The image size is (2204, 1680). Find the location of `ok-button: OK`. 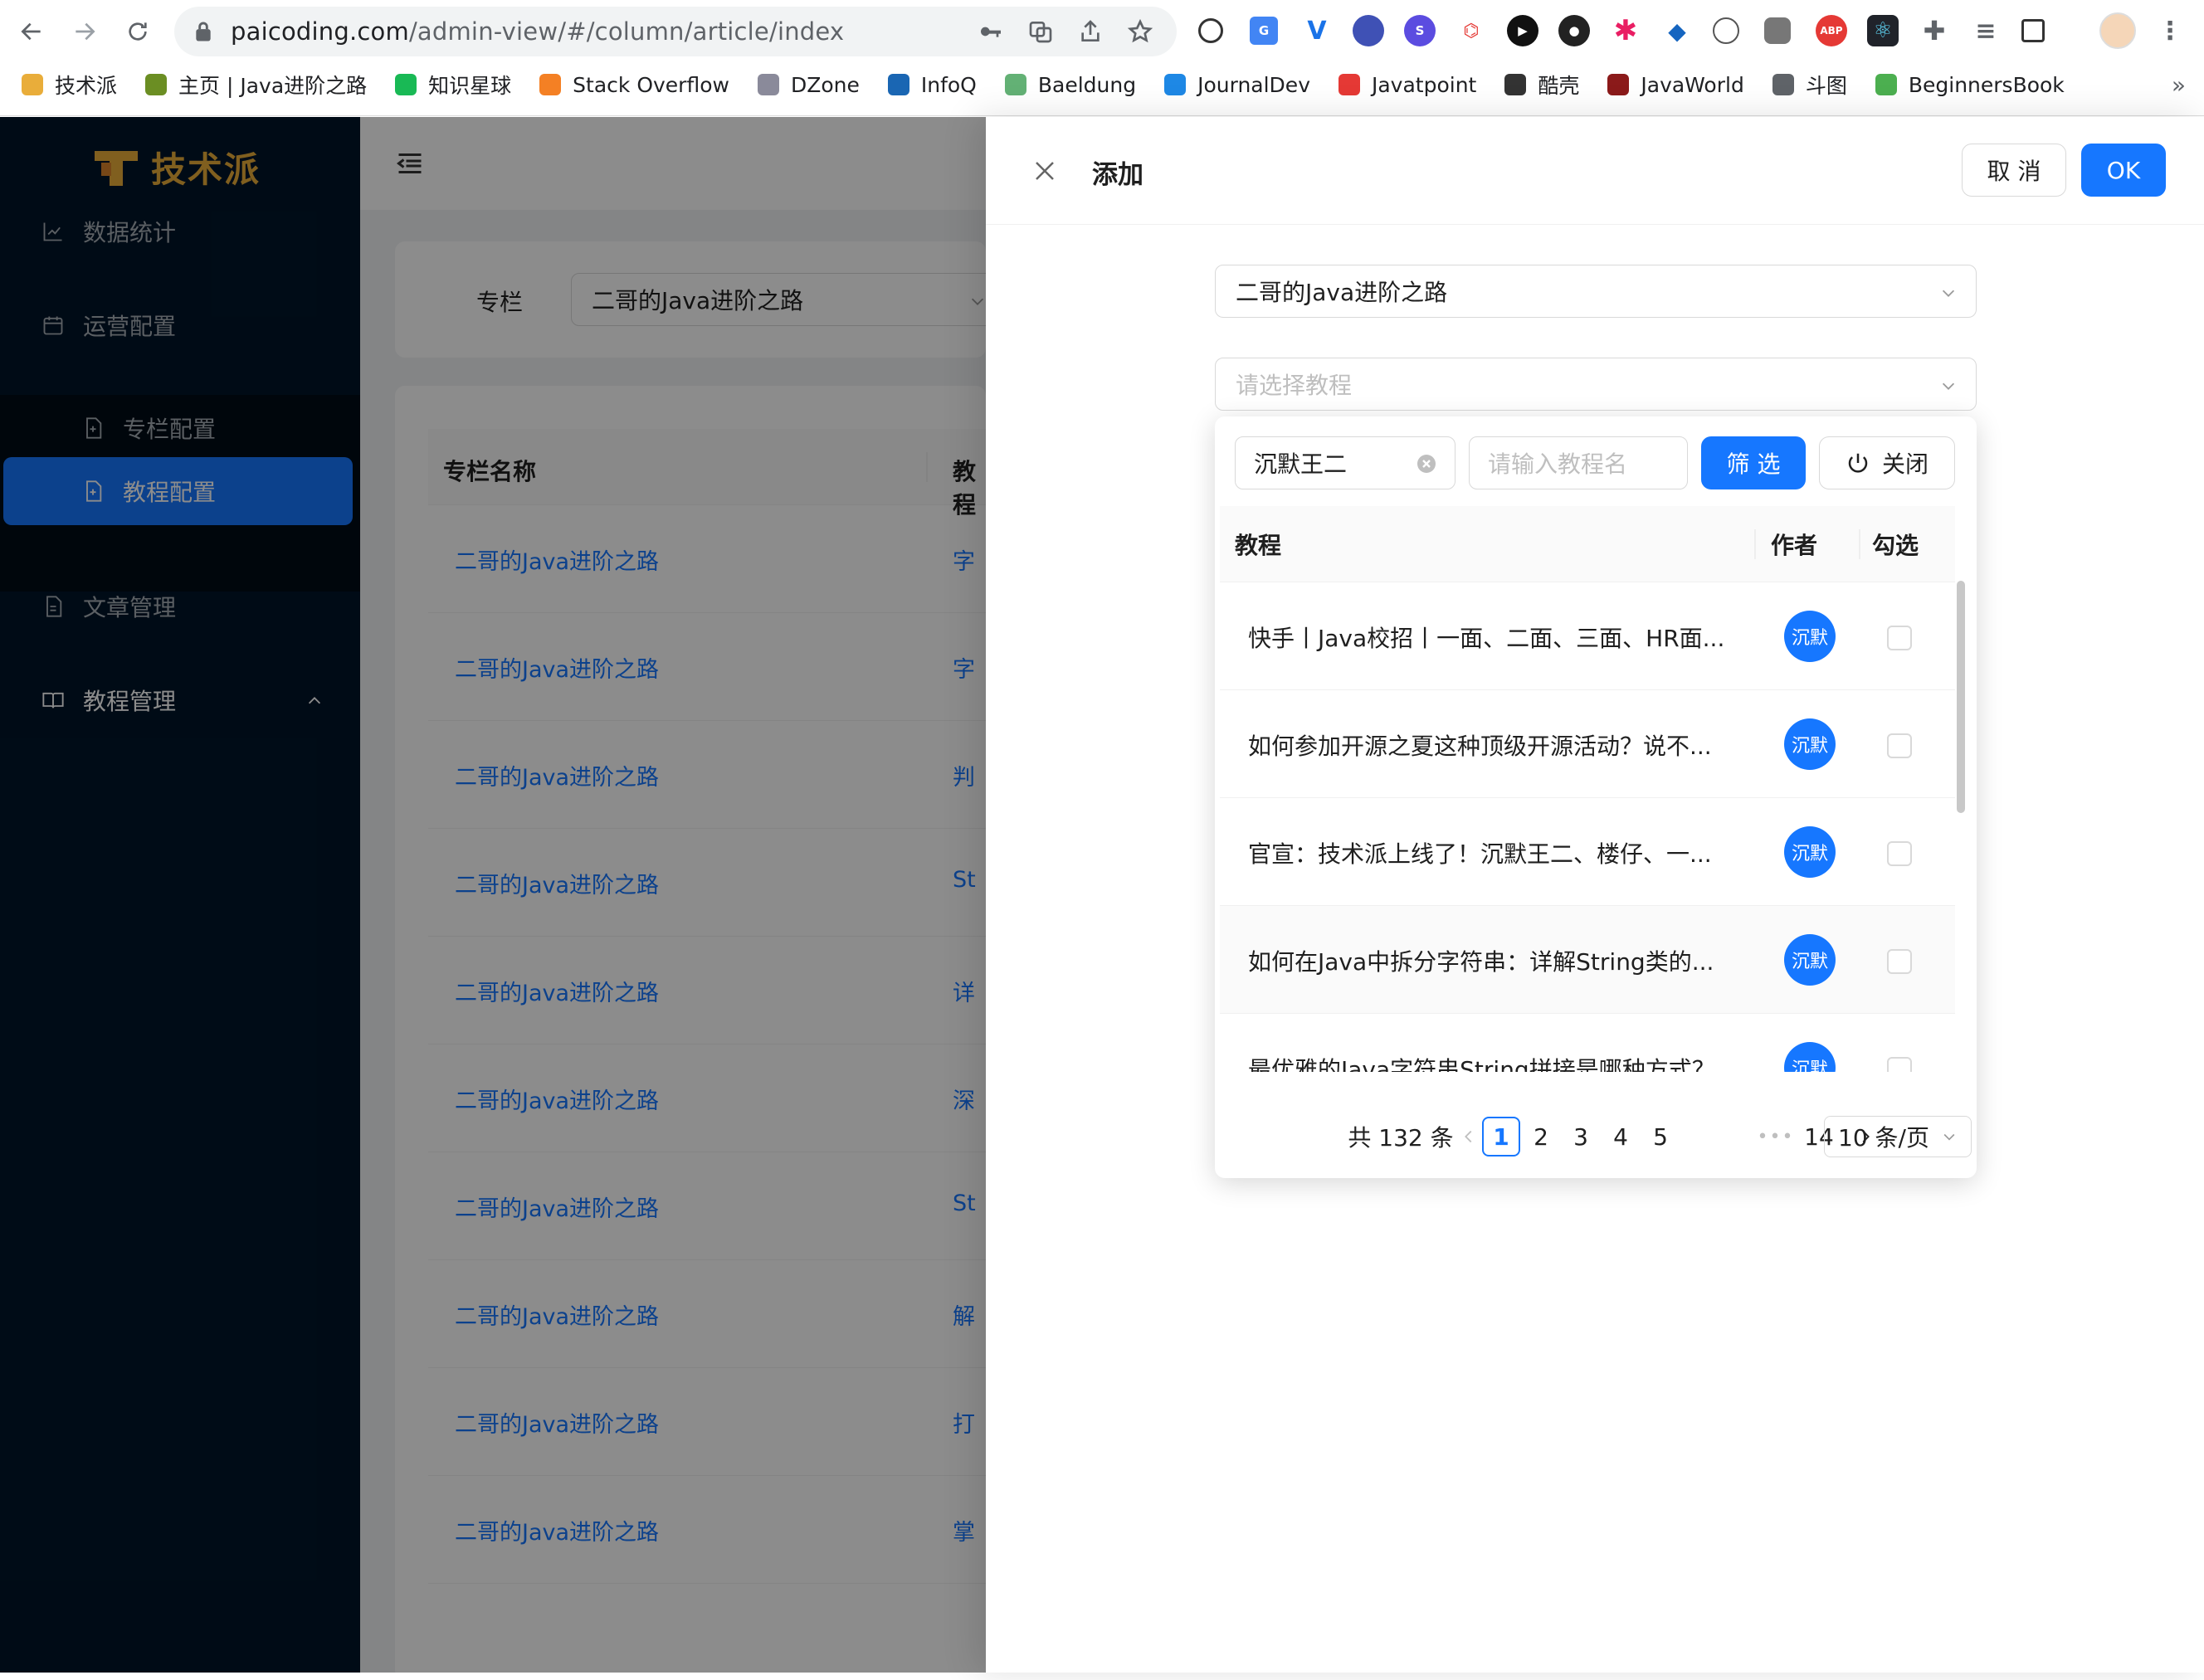

ok-button: OK is located at coordinates (2123, 170).